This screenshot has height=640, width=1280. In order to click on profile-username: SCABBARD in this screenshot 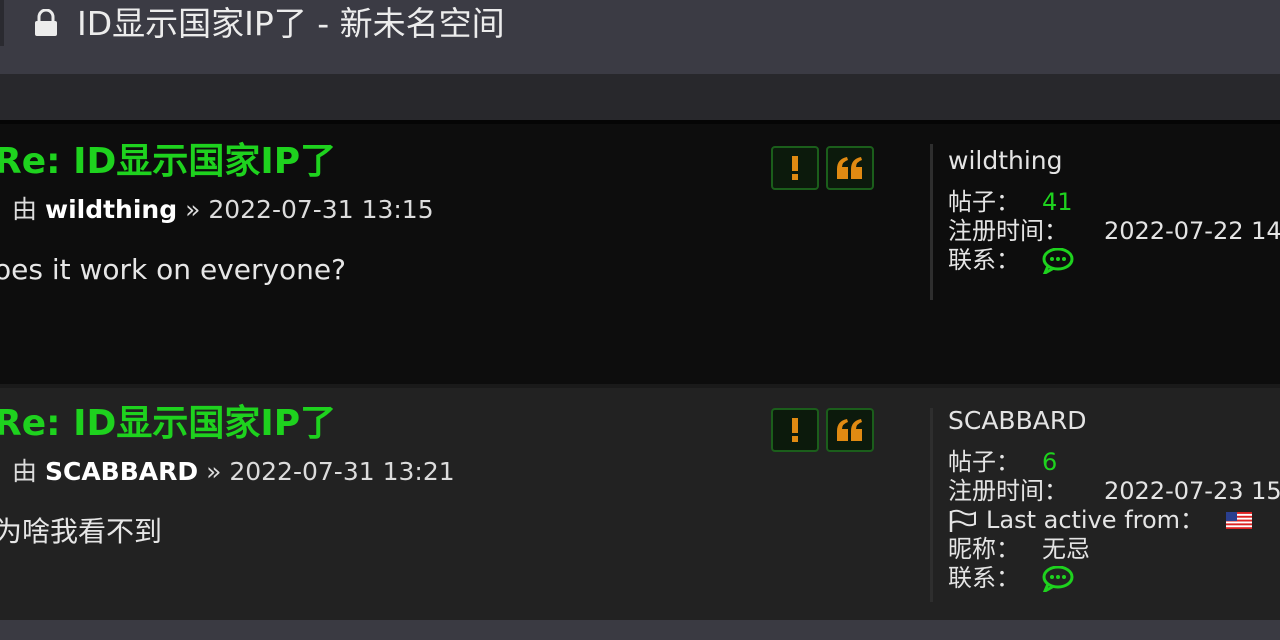, I will do `click(1114, 421)`.